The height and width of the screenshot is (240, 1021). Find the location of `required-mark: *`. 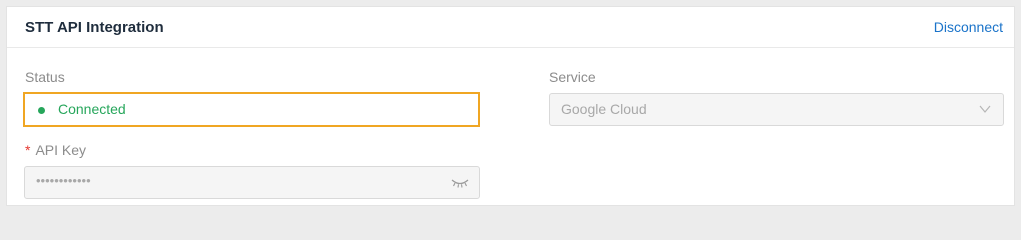

required-mark: * is located at coordinates (28, 150).